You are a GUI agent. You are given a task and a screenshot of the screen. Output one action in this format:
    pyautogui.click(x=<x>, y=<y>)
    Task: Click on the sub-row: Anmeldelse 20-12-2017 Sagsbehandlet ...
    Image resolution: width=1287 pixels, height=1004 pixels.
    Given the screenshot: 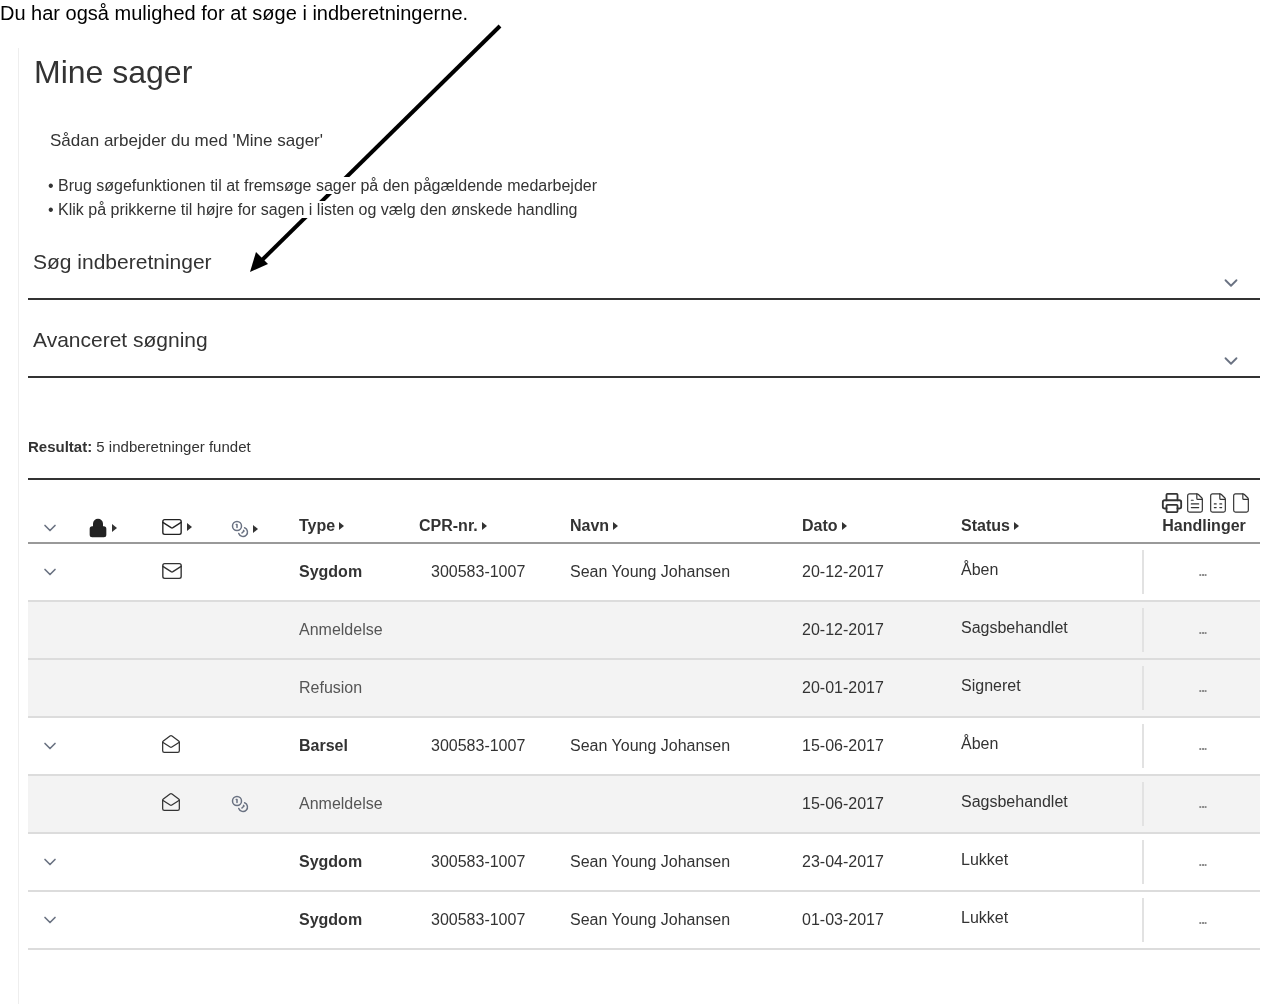 What is the action you would take?
    pyautogui.click(x=644, y=631)
    